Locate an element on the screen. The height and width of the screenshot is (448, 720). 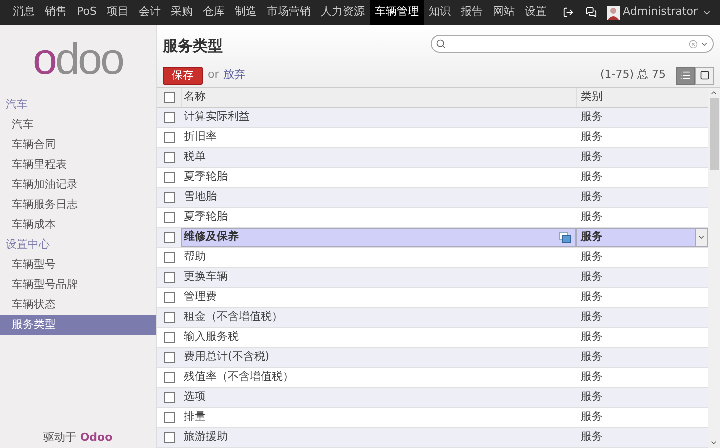
sidebar-item: 车辆型号 is located at coordinates (78, 265).